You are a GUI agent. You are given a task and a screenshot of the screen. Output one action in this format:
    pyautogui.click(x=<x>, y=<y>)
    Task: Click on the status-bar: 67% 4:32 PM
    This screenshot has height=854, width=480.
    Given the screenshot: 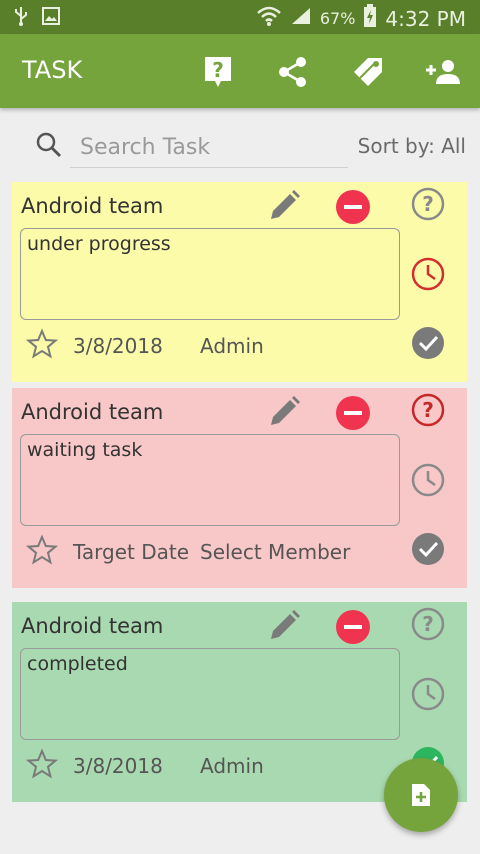 What is the action you would take?
    pyautogui.click(x=240, y=17)
    